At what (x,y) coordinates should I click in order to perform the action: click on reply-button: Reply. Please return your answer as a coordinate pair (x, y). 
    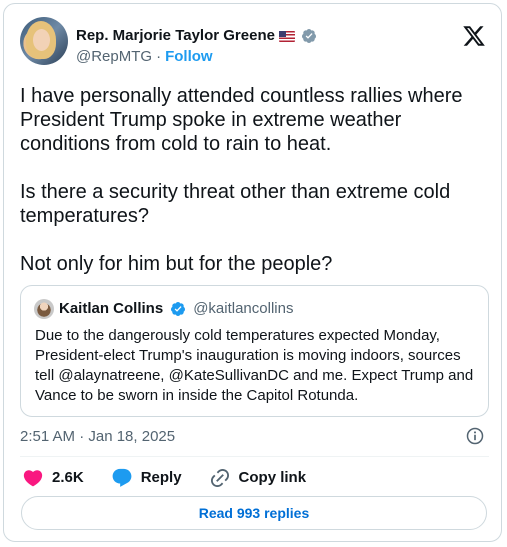
    Looking at the image, I should click on (146, 478).